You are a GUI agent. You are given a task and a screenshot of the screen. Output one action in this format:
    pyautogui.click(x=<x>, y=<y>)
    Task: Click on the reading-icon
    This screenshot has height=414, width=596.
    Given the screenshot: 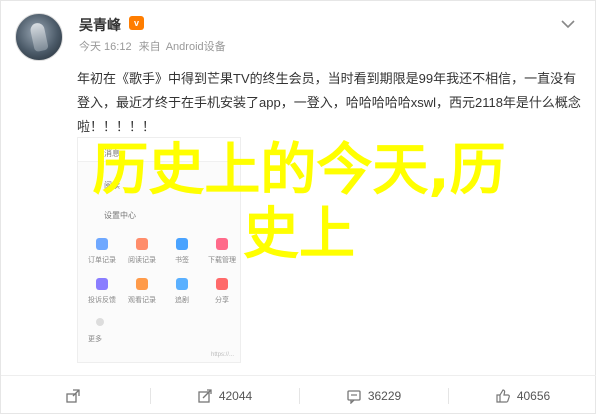 What is the action you would take?
    pyautogui.click(x=142, y=244)
    